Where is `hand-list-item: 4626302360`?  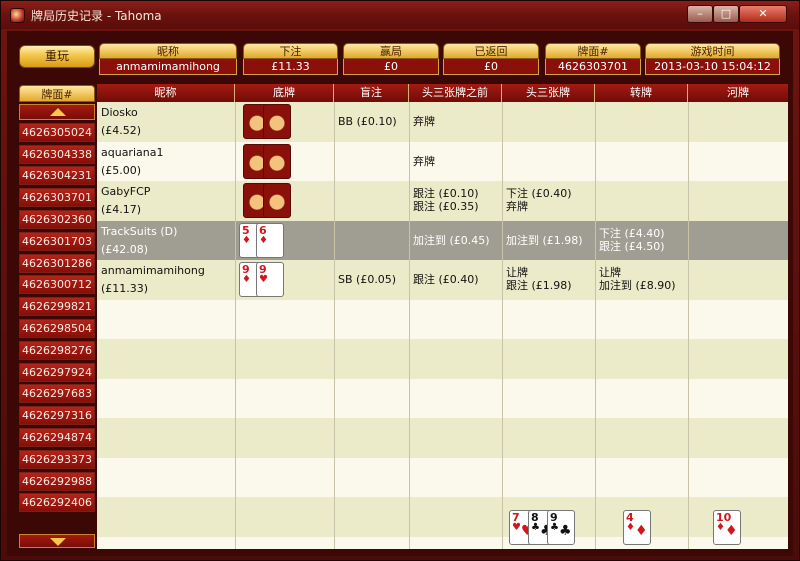
hand-list-item: 4626302360 is located at coordinates (57, 219).